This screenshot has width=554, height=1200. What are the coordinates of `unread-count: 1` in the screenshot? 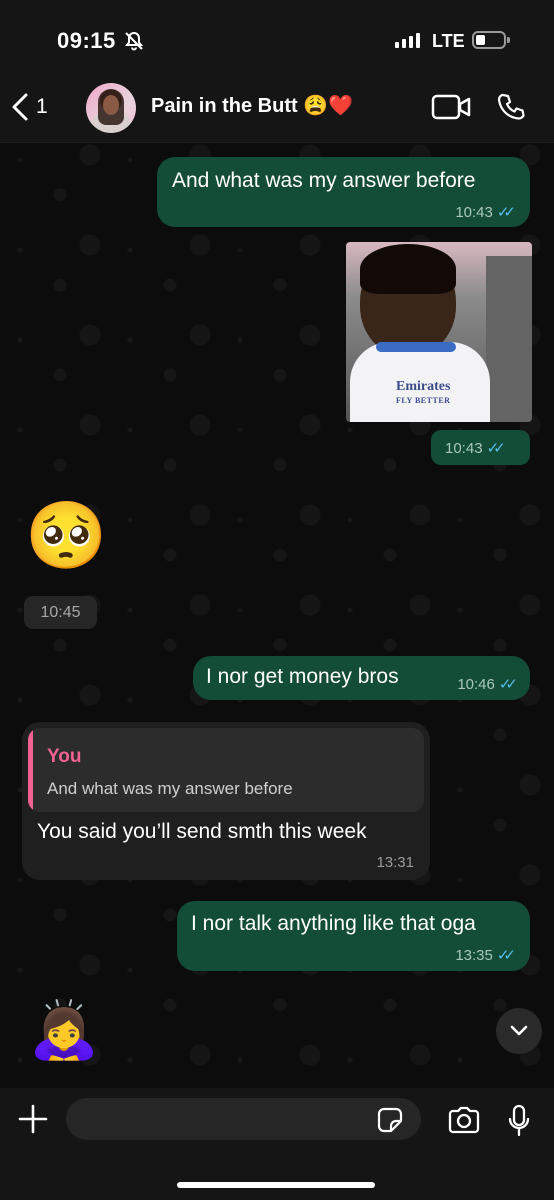 It's located at (42, 106).